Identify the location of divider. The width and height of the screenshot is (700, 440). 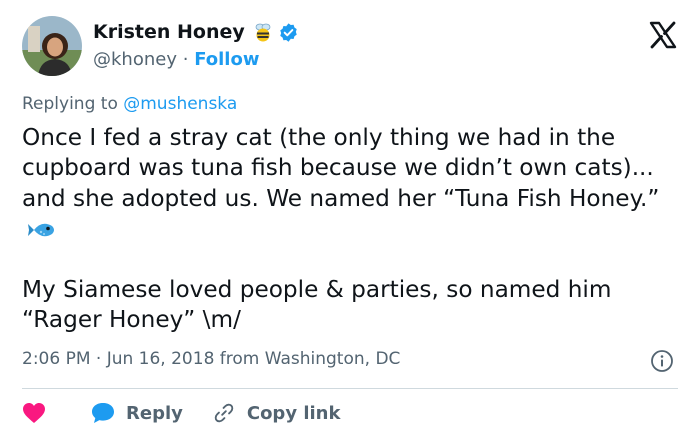
(350, 388).